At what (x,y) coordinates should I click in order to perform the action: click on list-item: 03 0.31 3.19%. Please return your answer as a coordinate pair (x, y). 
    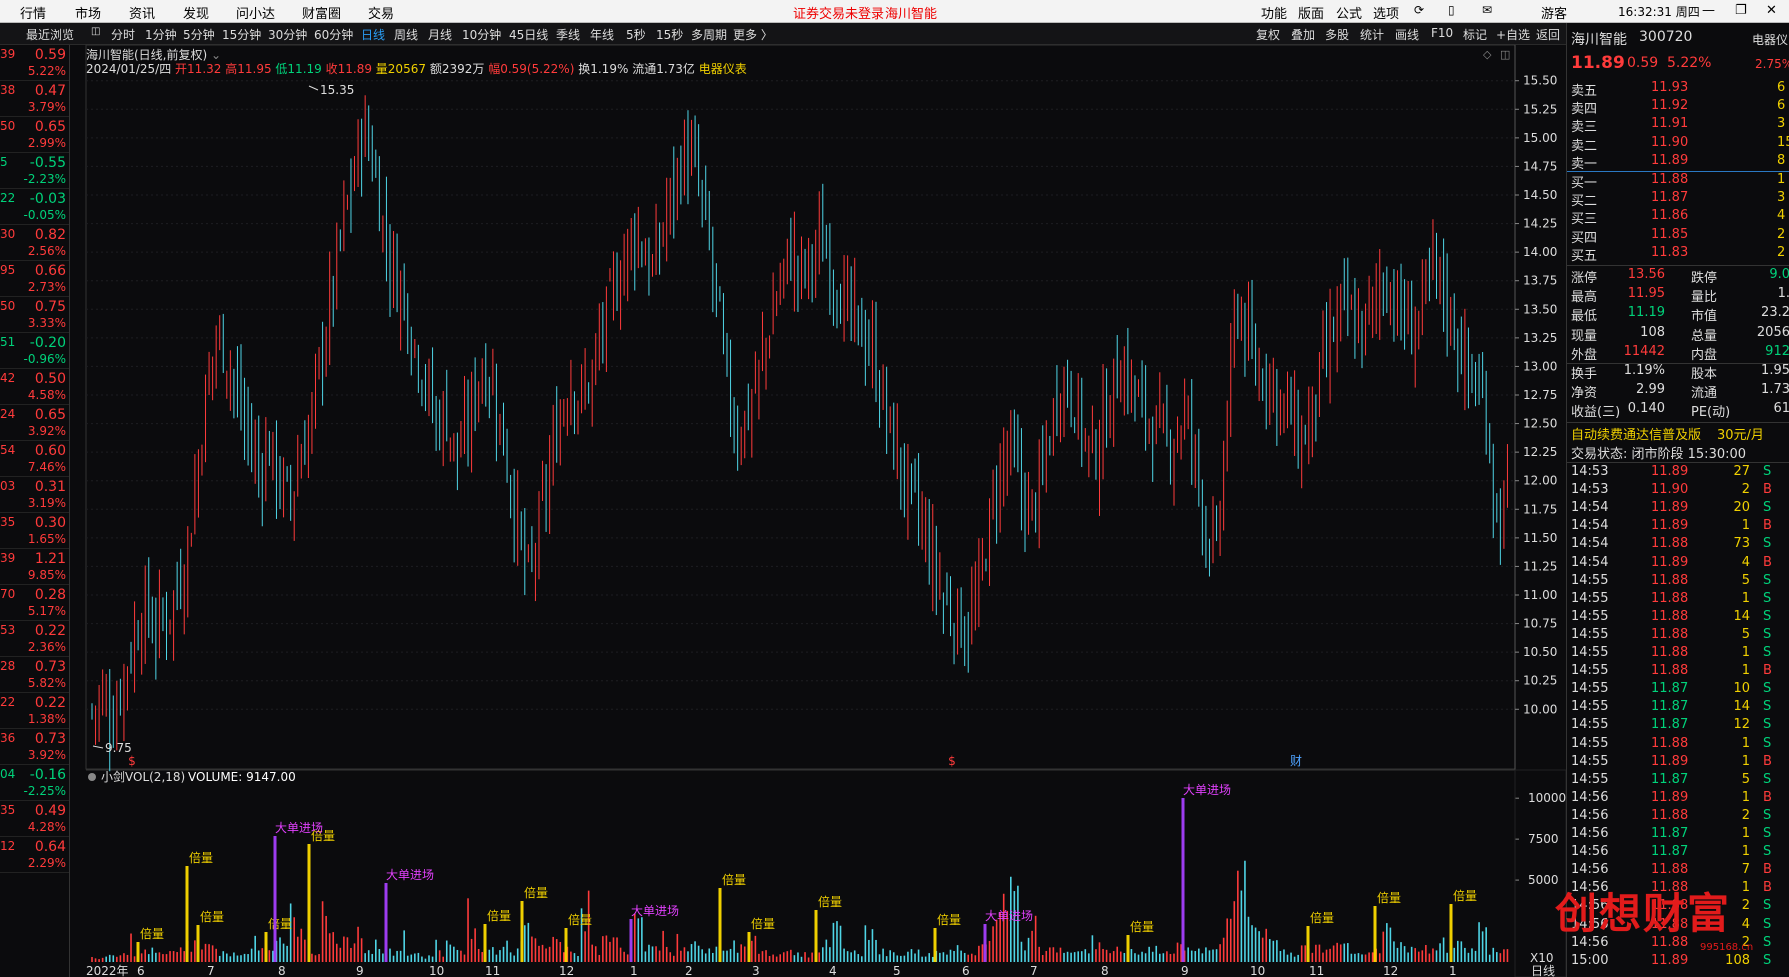
    Looking at the image, I should click on (34, 495).